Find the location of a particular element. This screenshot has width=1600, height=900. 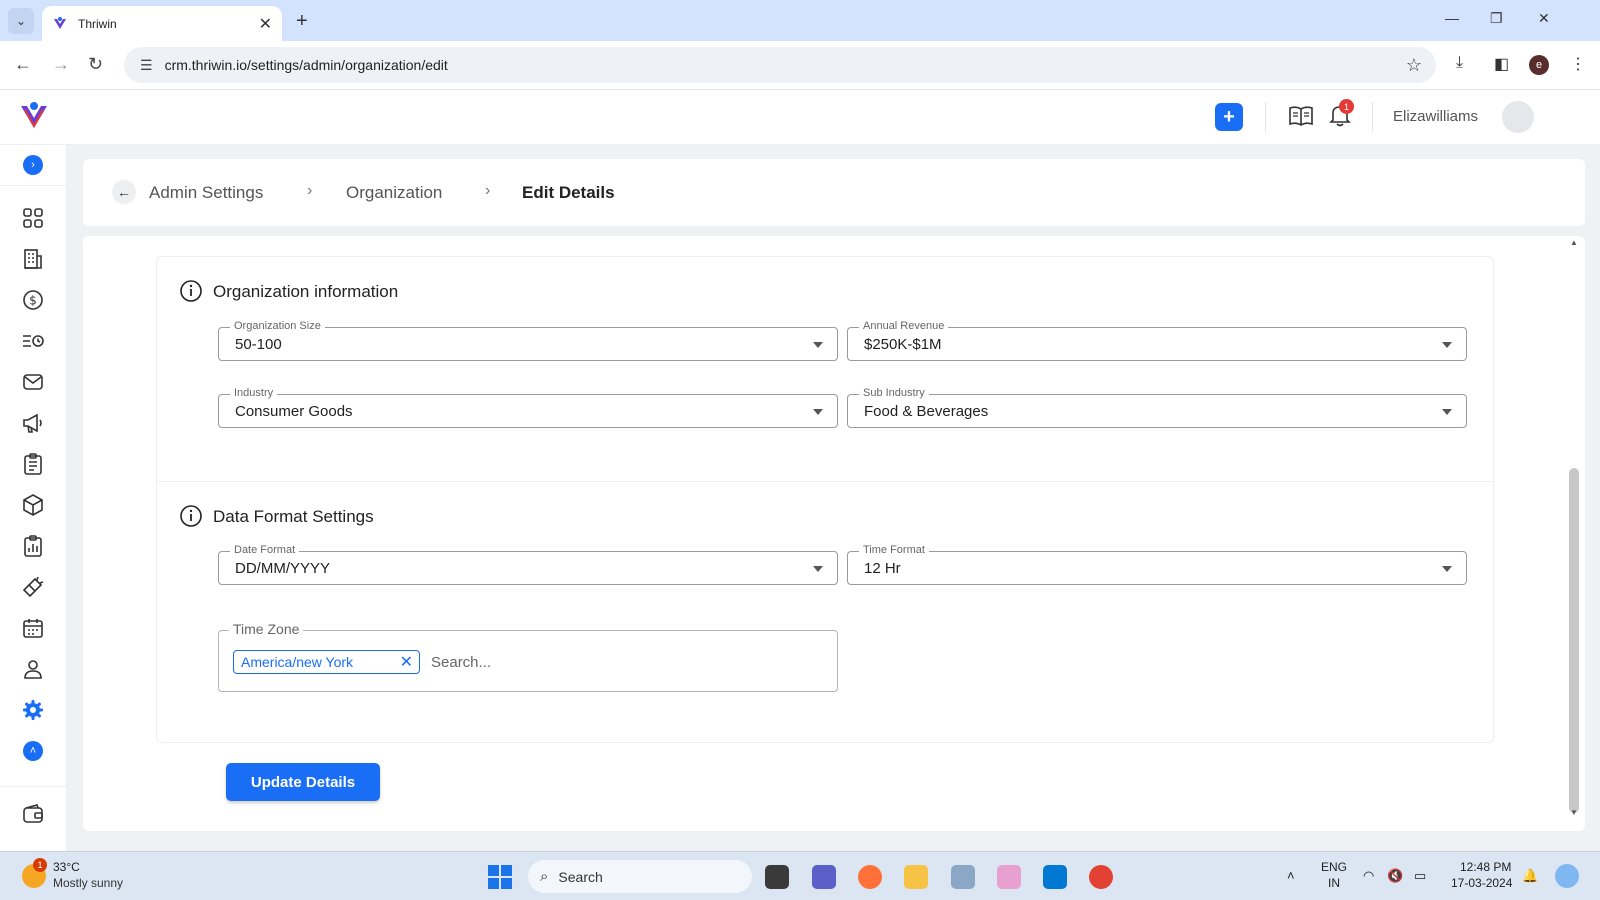

time-zone-chip: America/new York ✕ is located at coordinates (326, 662).